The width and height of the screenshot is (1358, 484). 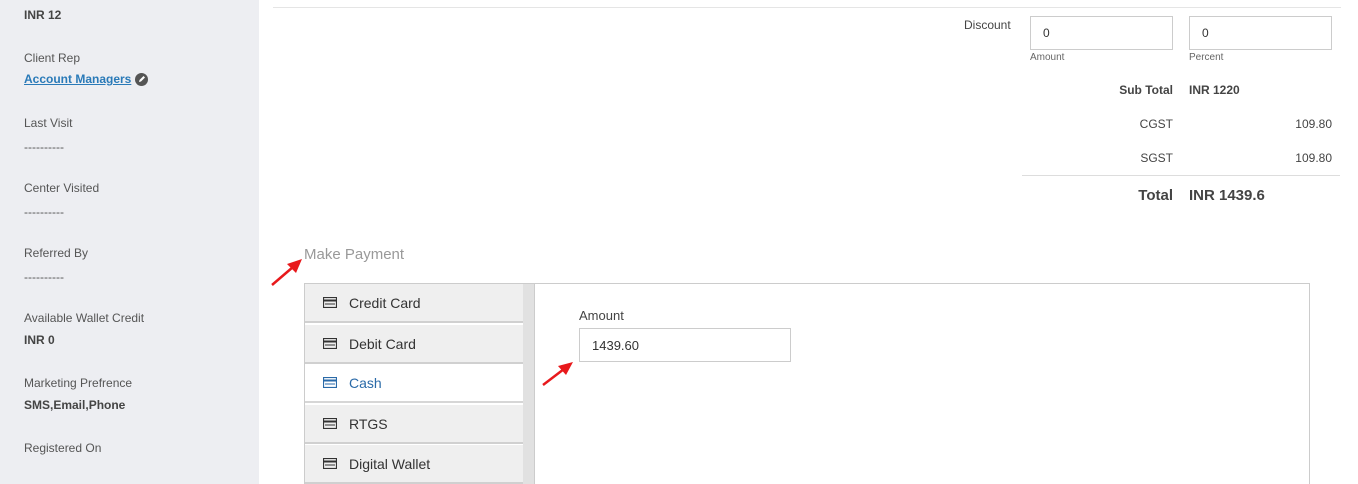 What do you see at coordinates (48, 123) in the screenshot?
I see `last-visit-label: Last Visit` at bounding box center [48, 123].